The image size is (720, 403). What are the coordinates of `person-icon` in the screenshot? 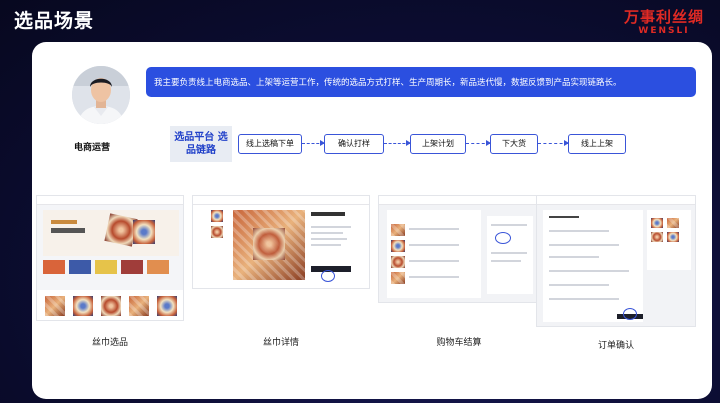 It's located at (101, 95).